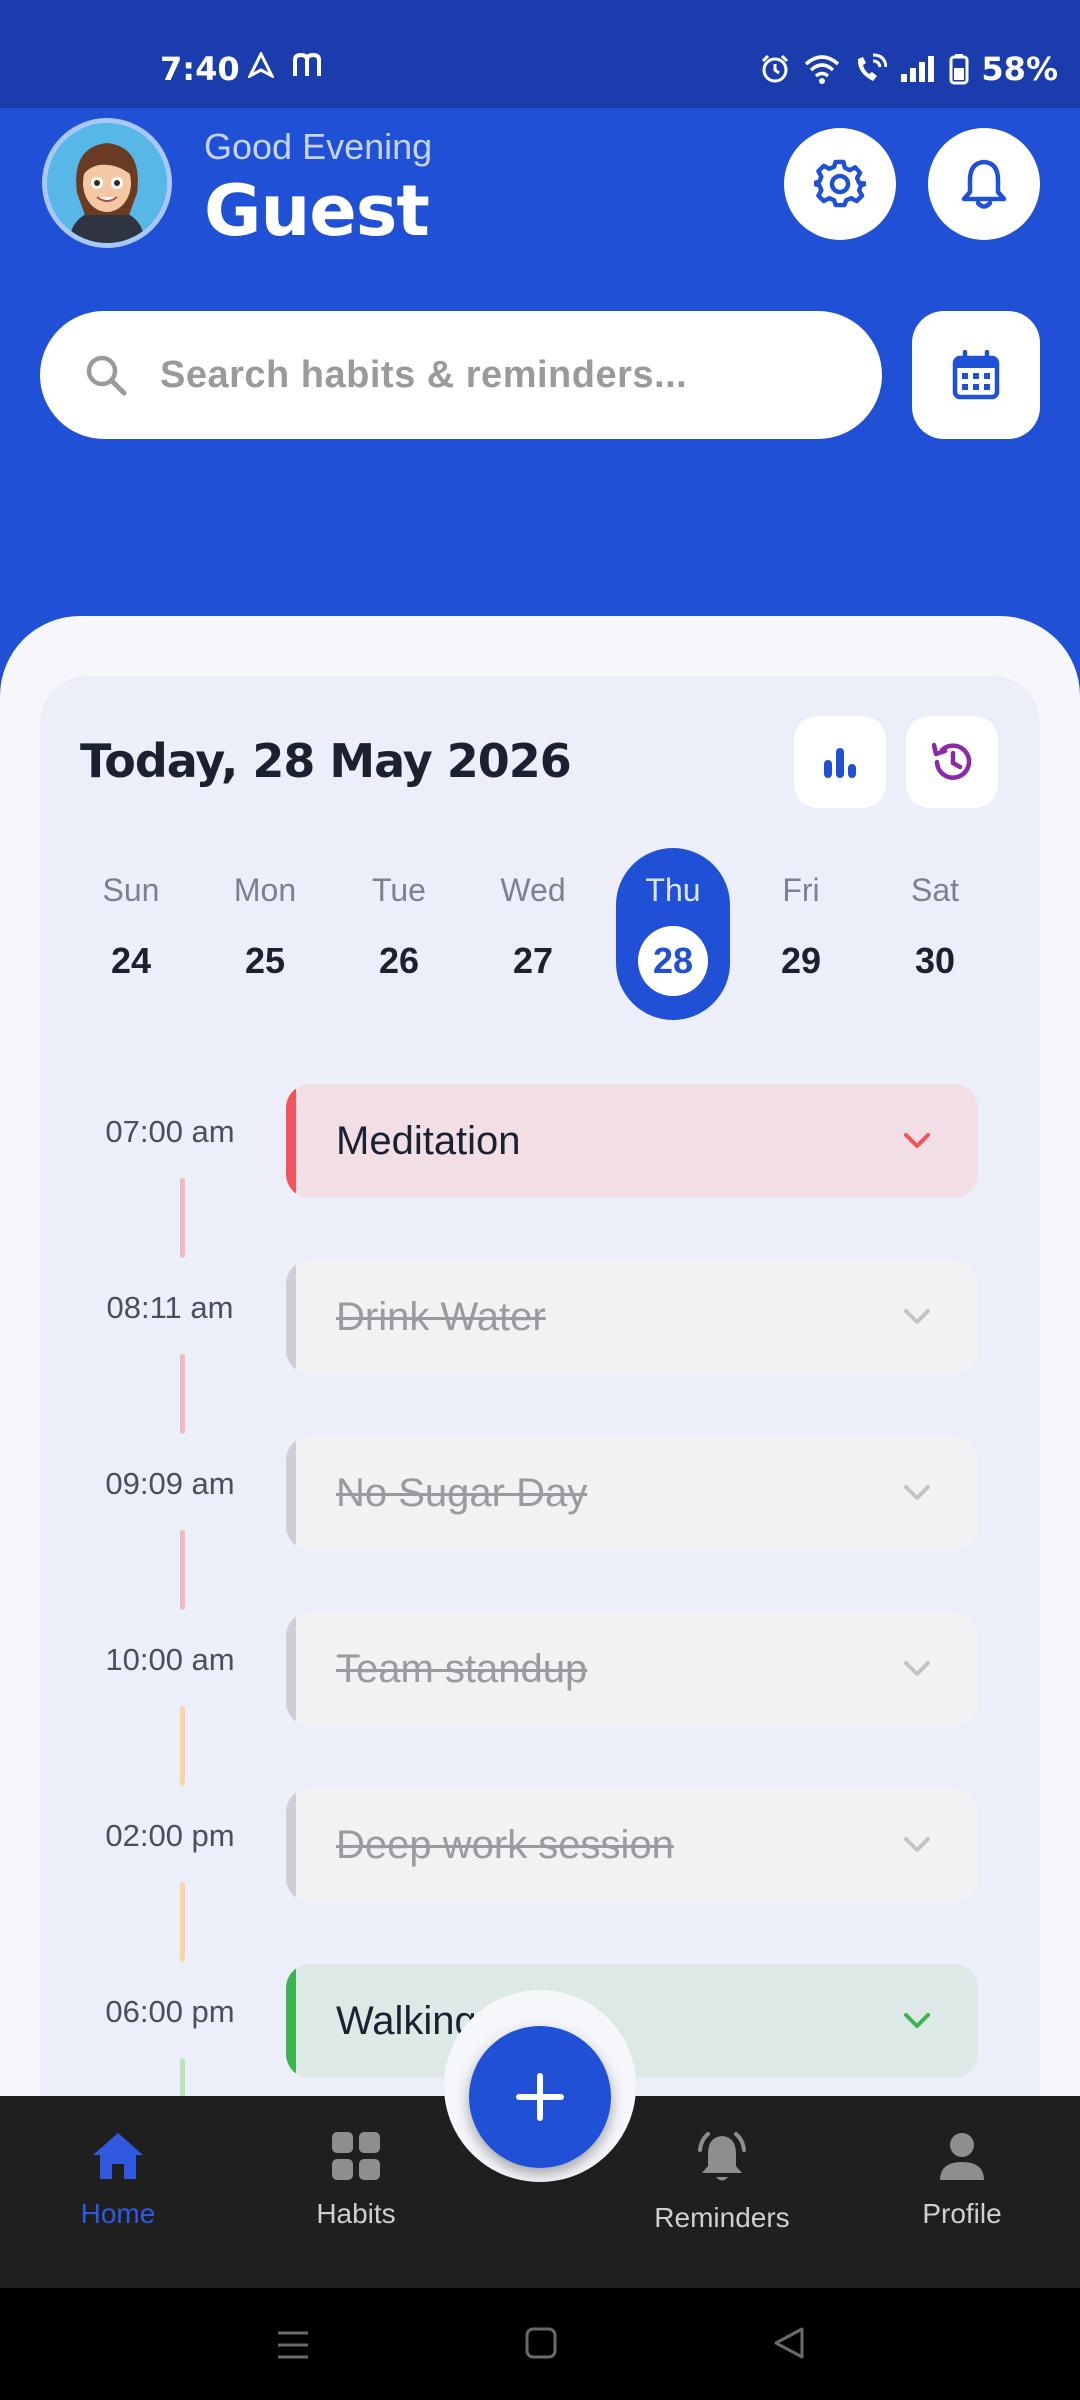 This screenshot has height=2400, width=1080. What do you see at coordinates (293, 2345) in the screenshot?
I see `recents-icon` at bounding box center [293, 2345].